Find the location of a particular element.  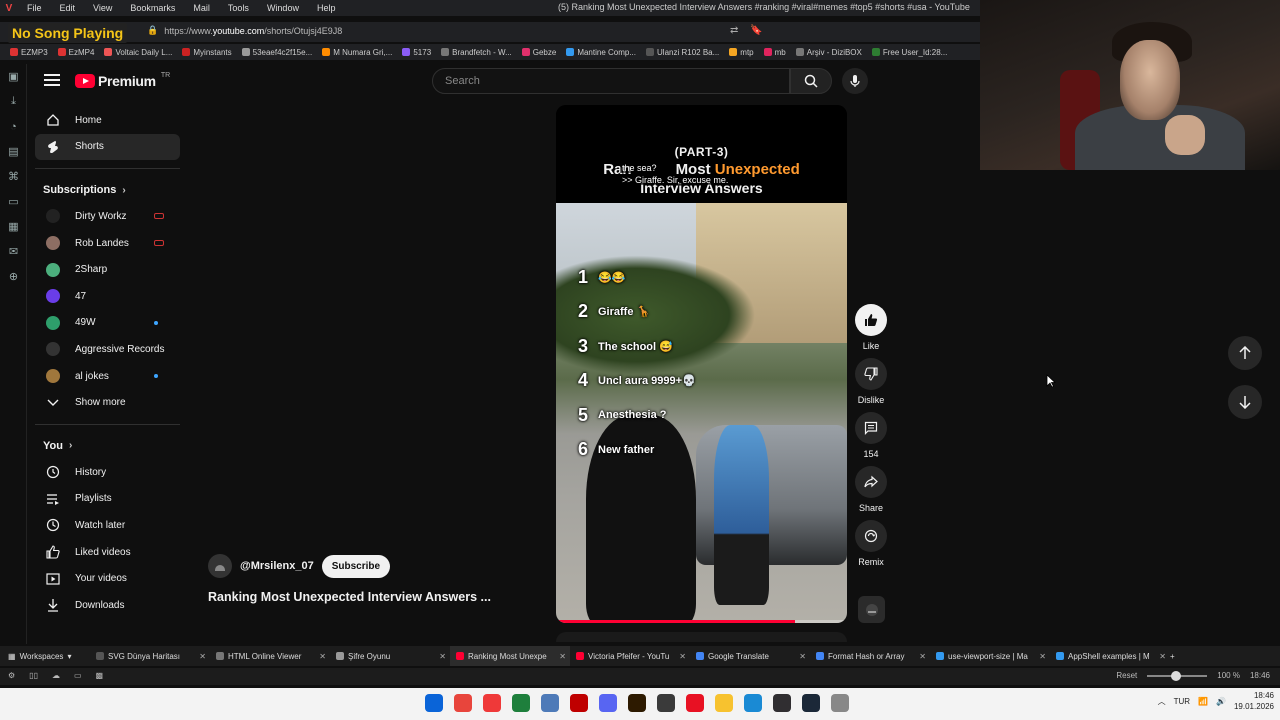

bookmark-item: Gebze is located at coordinates (538, 52).